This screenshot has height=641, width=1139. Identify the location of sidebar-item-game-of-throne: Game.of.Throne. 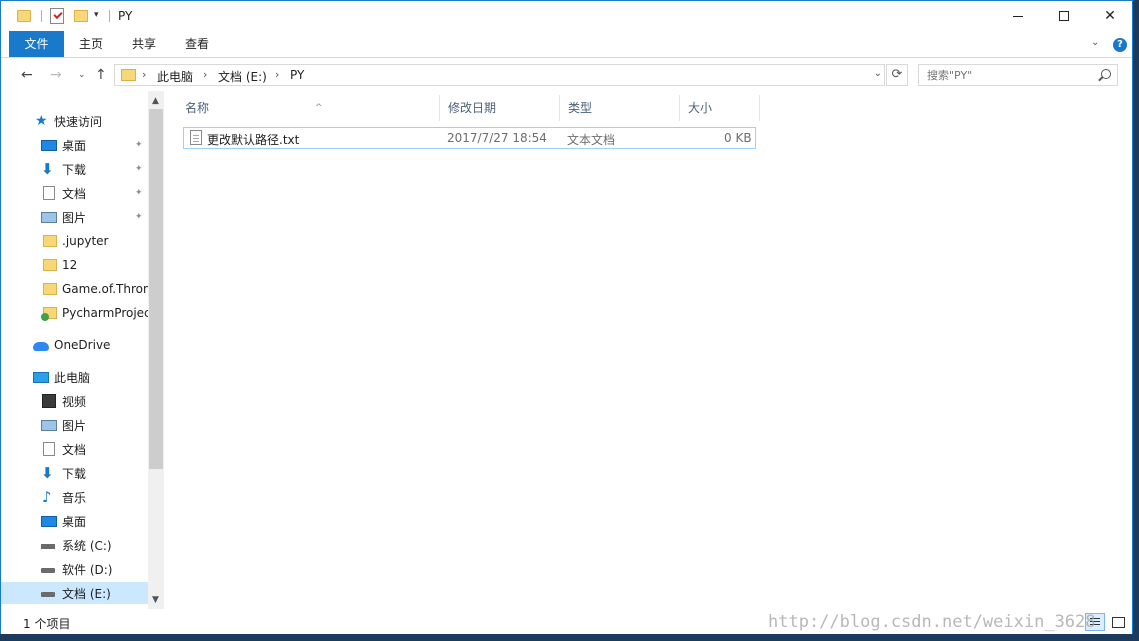
(74, 289).